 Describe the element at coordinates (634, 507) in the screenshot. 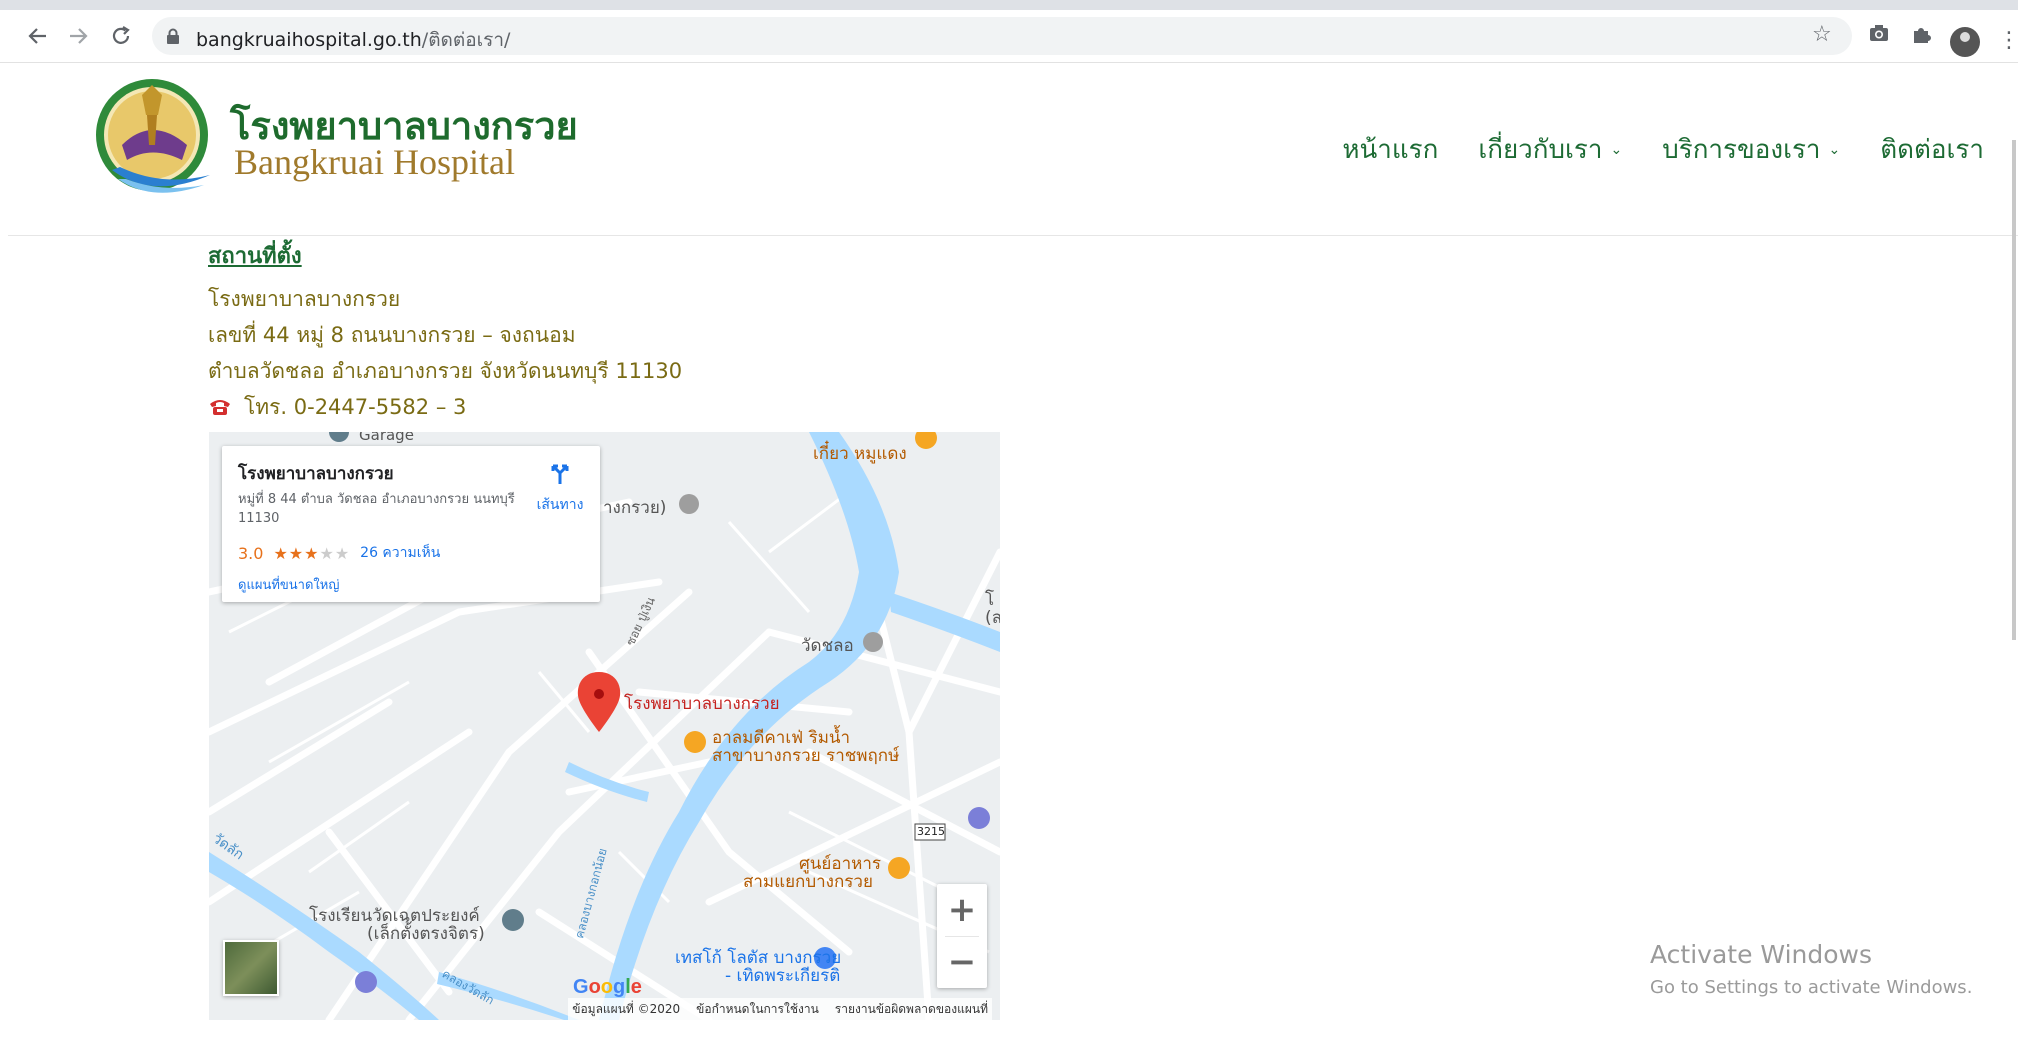

I see `map-label-temple-top: างกรวย)` at that location.